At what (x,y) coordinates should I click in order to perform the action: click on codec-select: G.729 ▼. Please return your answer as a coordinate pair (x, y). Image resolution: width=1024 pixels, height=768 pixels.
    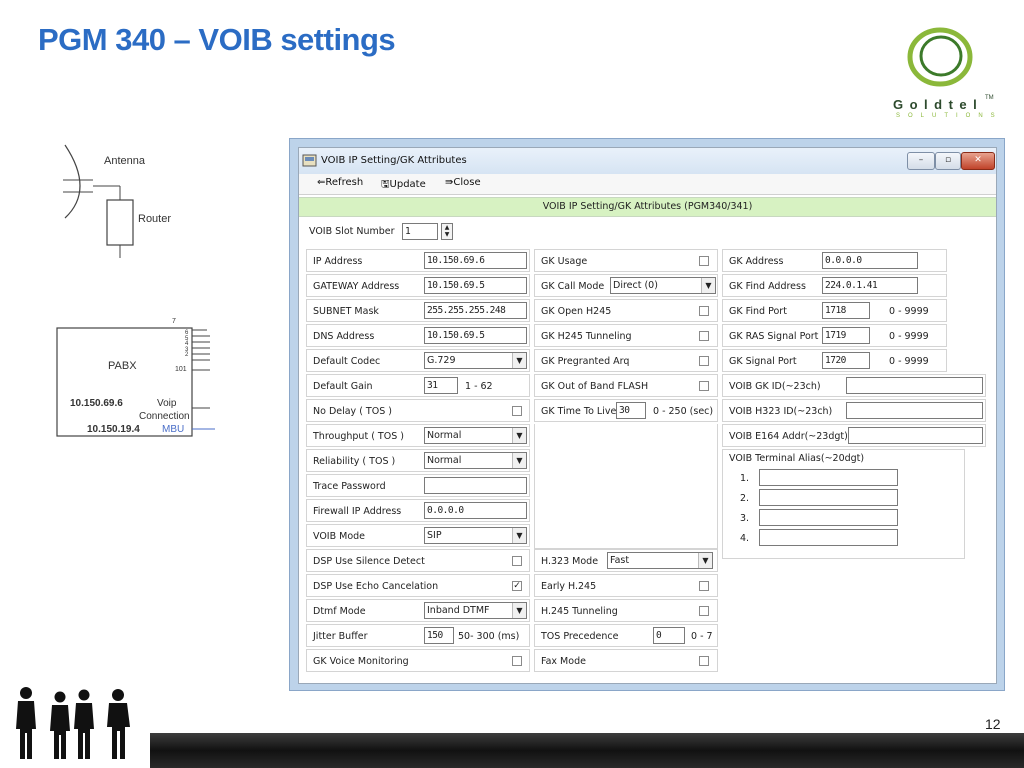
    Looking at the image, I should click on (475, 360).